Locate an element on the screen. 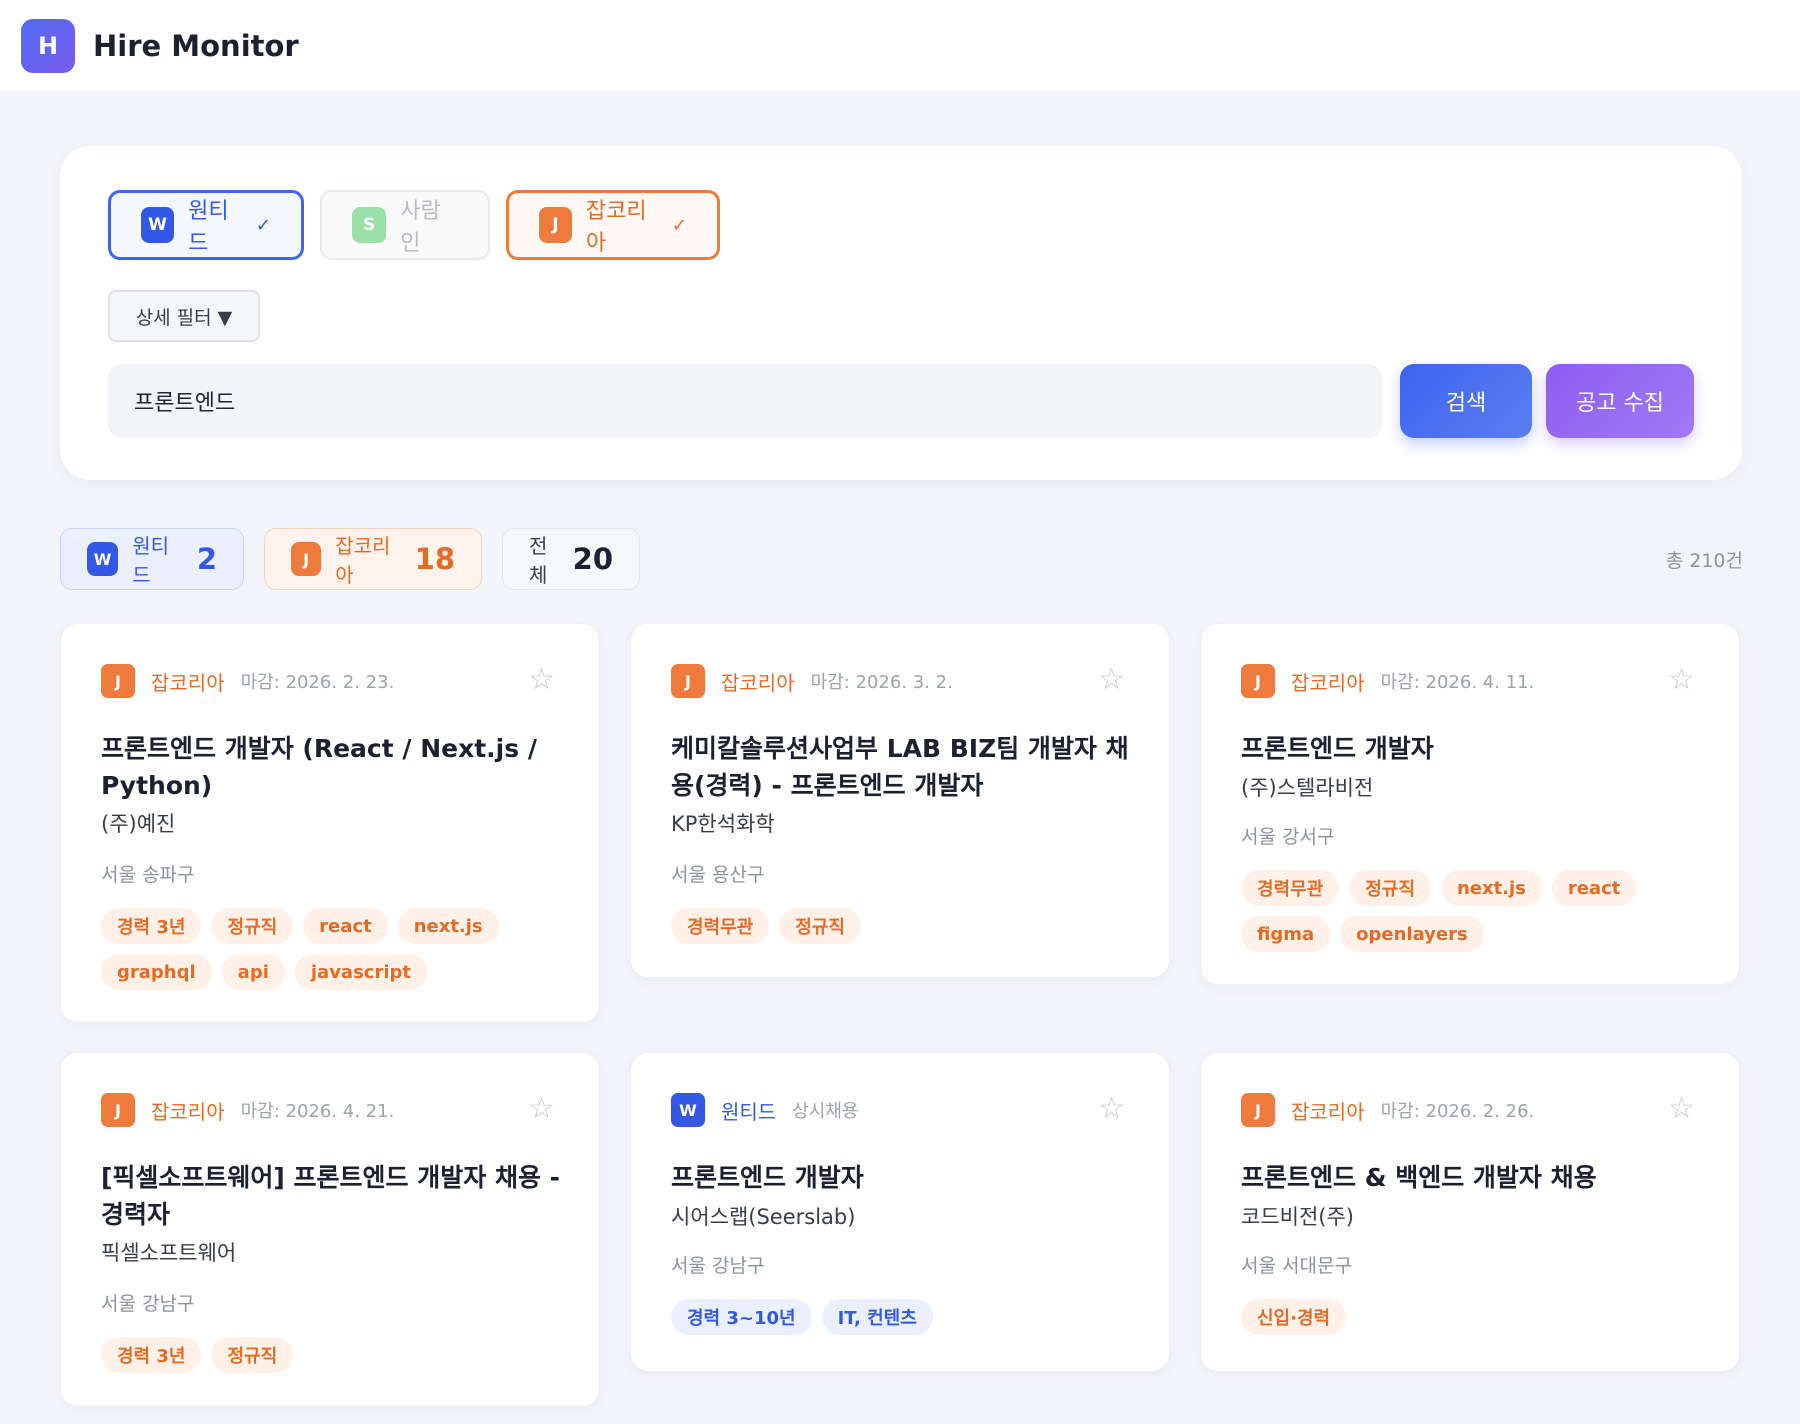 The image size is (1800, 1424). source-toggle-wanted: W 원티드 ✓ is located at coordinates (206, 225).